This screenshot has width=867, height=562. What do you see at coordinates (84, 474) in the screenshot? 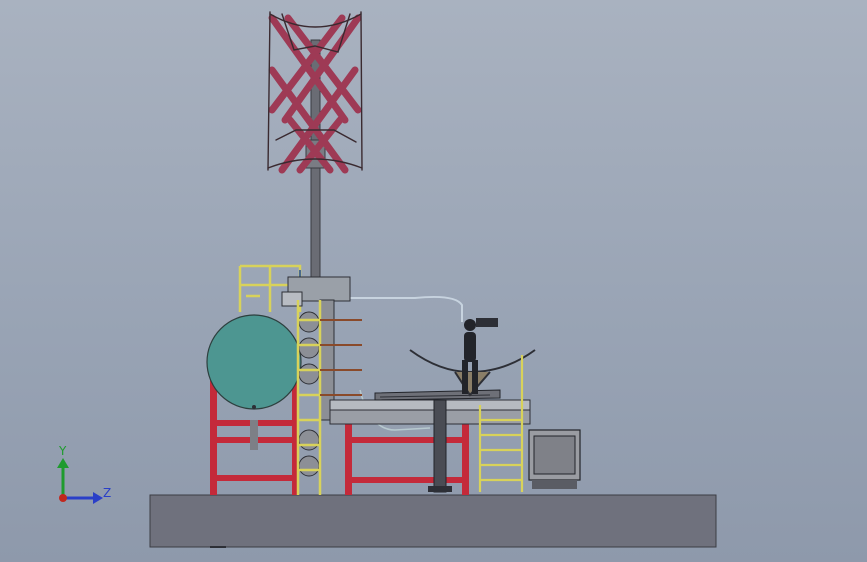
I see `axis-triad: Y Z` at bounding box center [84, 474].